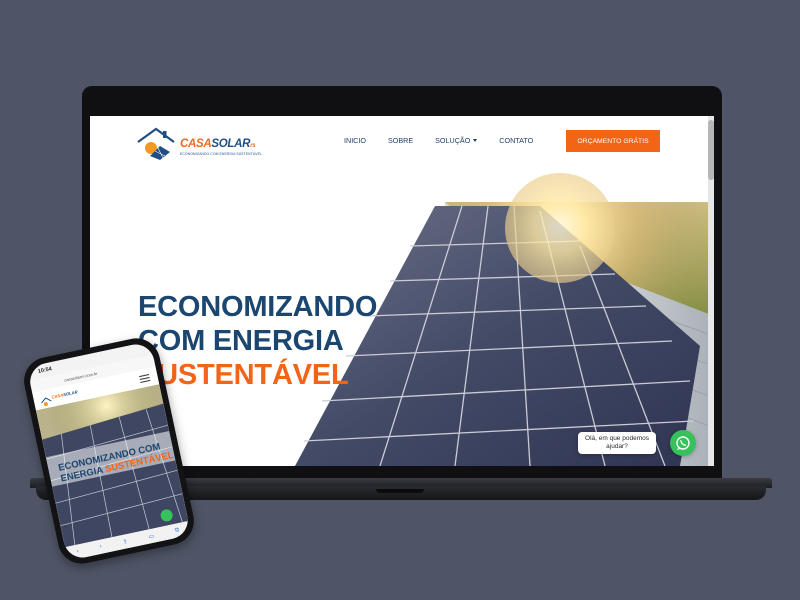 This screenshot has width=800, height=600. Describe the element at coordinates (65, 394) in the screenshot. I see `phone-logo-wordmark: CASASOLAR` at that location.